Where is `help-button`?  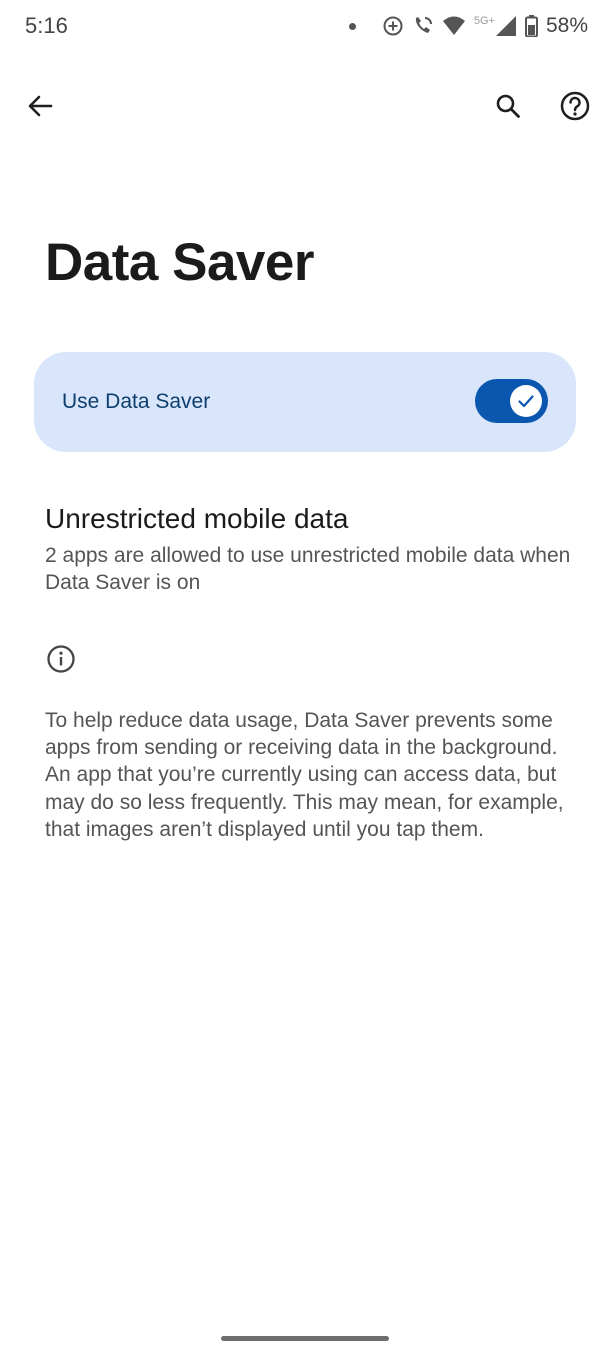 help-button is located at coordinates (575, 106).